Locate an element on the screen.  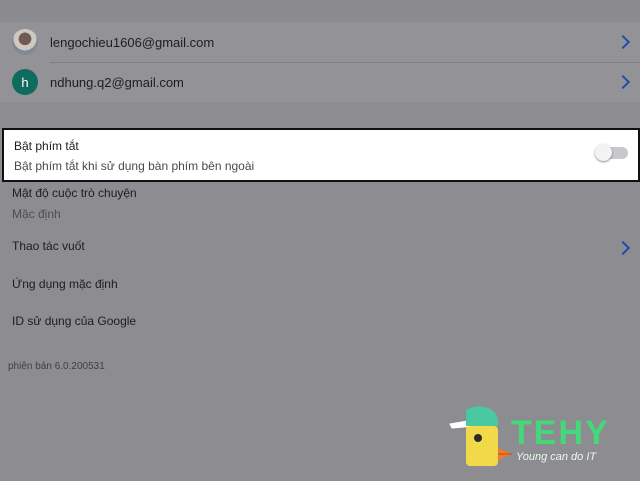
account-email: ndhung.q2@gmail.com is located at coordinates (117, 82).